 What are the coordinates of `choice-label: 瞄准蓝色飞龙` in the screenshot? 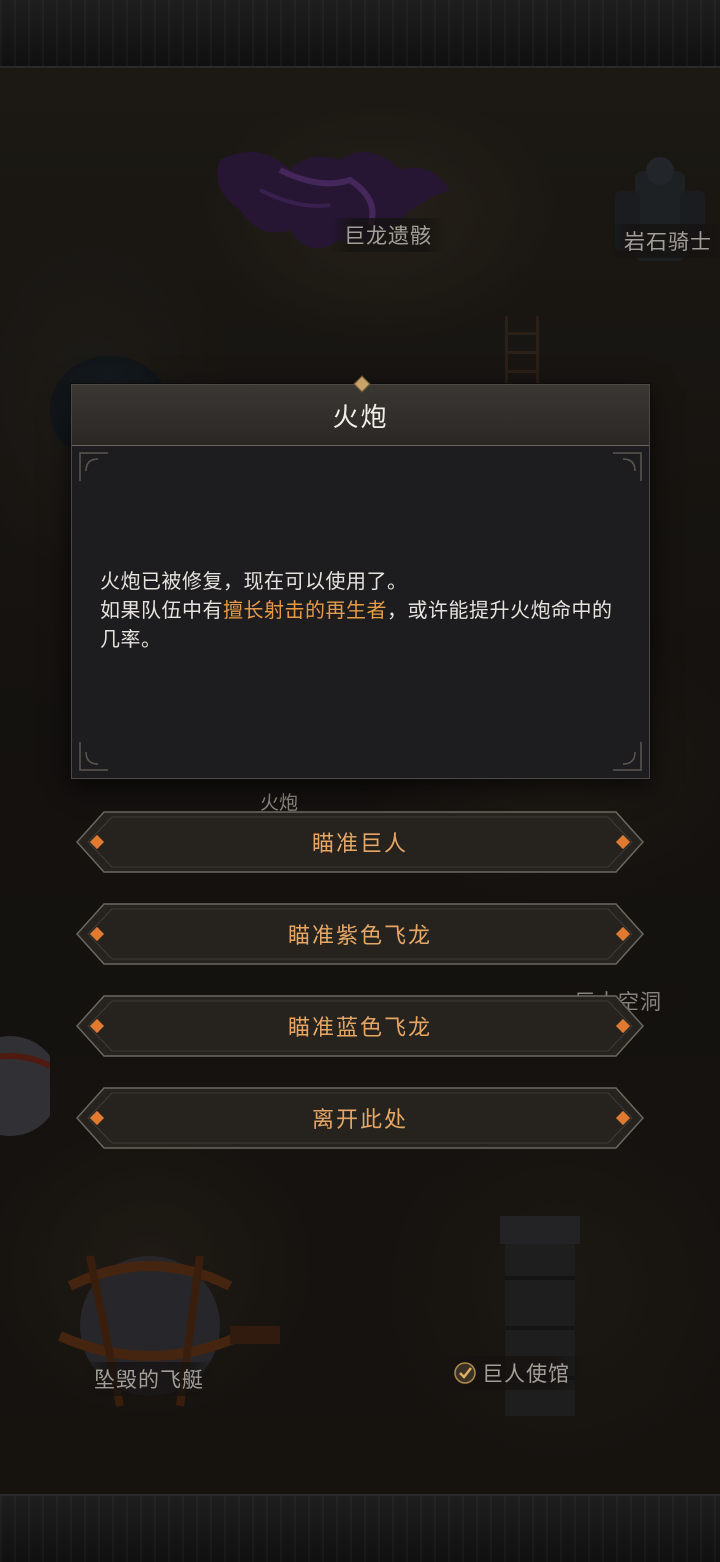 It's located at (359, 1028).